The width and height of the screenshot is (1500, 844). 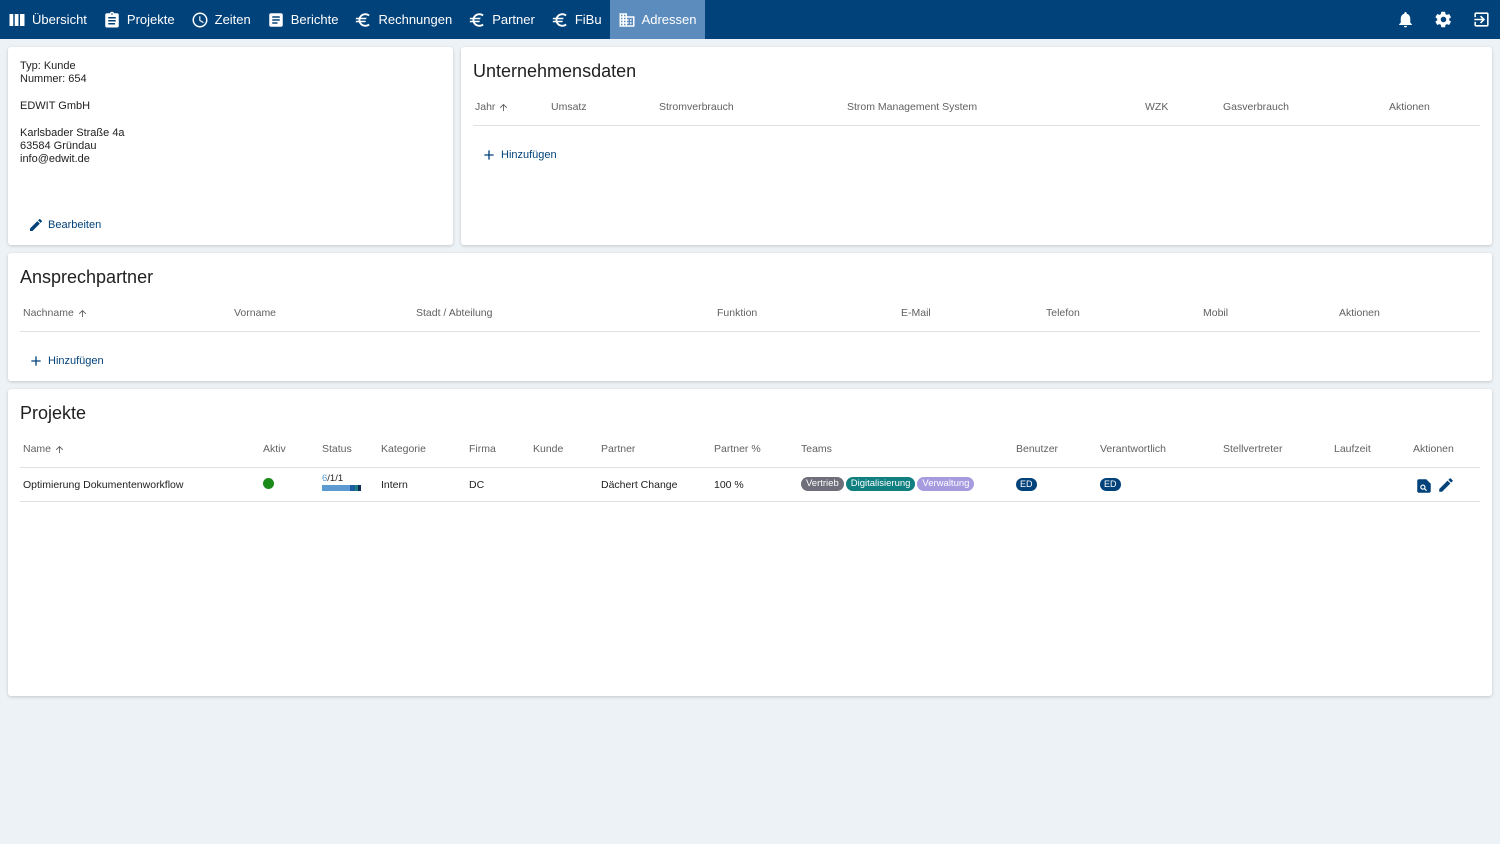 I want to click on edit-address-button: Bearbeiten, so click(x=64, y=225).